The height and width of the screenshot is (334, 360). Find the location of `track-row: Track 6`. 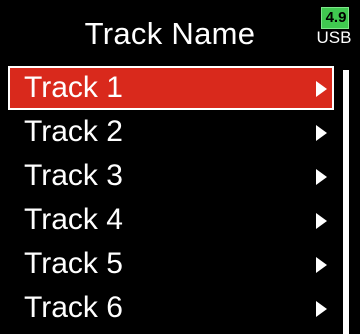

track-row: Track 6 is located at coordinates (171, 308).